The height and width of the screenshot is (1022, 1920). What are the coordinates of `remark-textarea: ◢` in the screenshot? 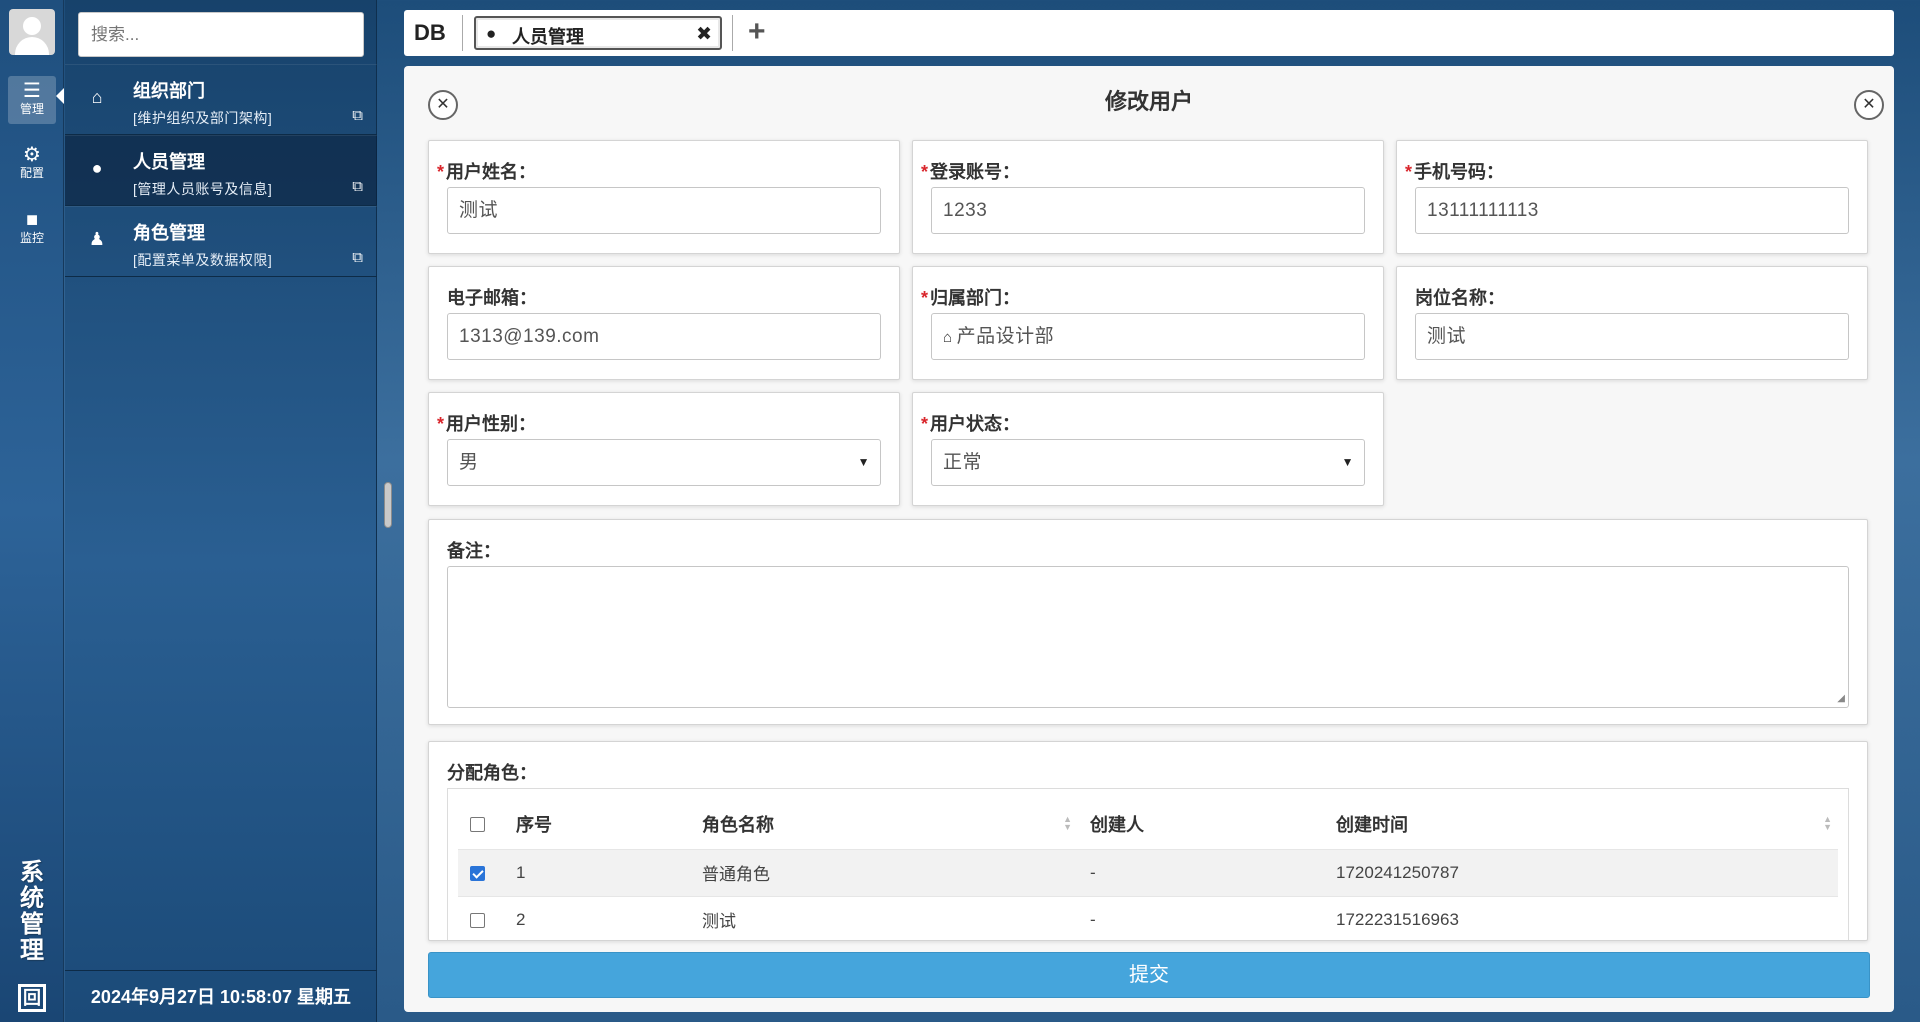 It's located at (1148, 637).